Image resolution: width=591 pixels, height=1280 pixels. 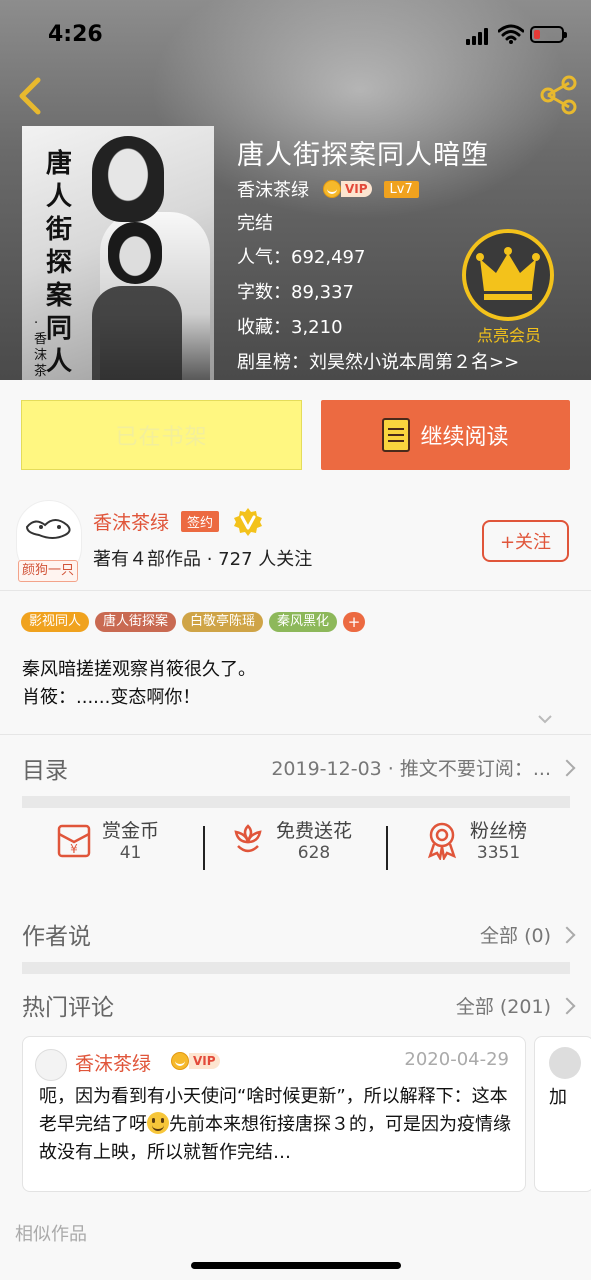 What do you see at coordinates (303, 622) in the screenshot?
I see `tag-chip: 秦风黑化` at bounding box center [303, 622].